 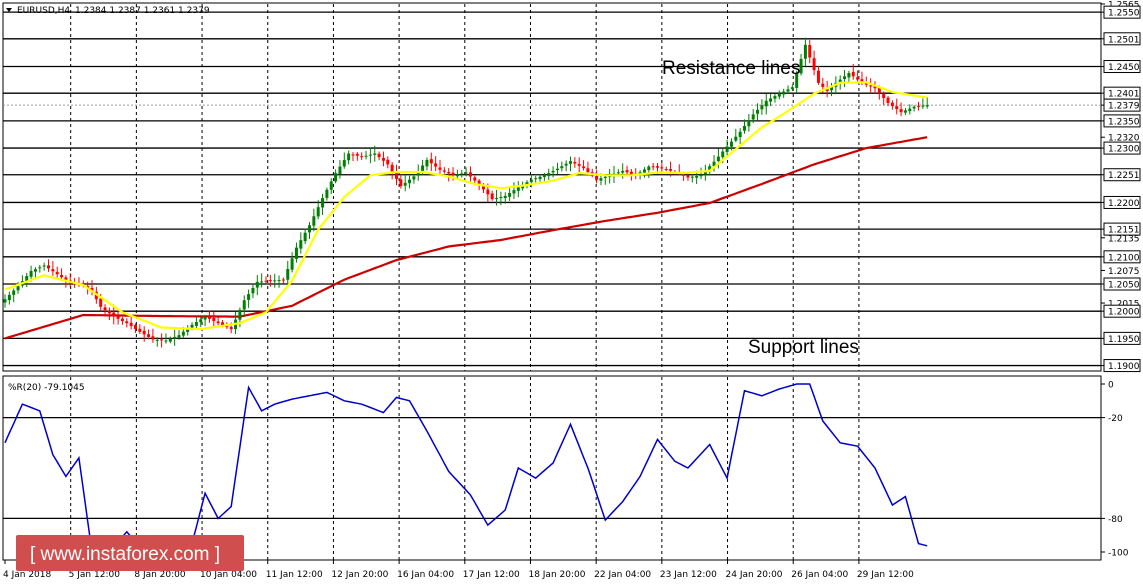 What do you see at coordinates (1118, 554) in the screenshot?
I see `wpr-axis-label: -100` at bounding box center [1118, 554].